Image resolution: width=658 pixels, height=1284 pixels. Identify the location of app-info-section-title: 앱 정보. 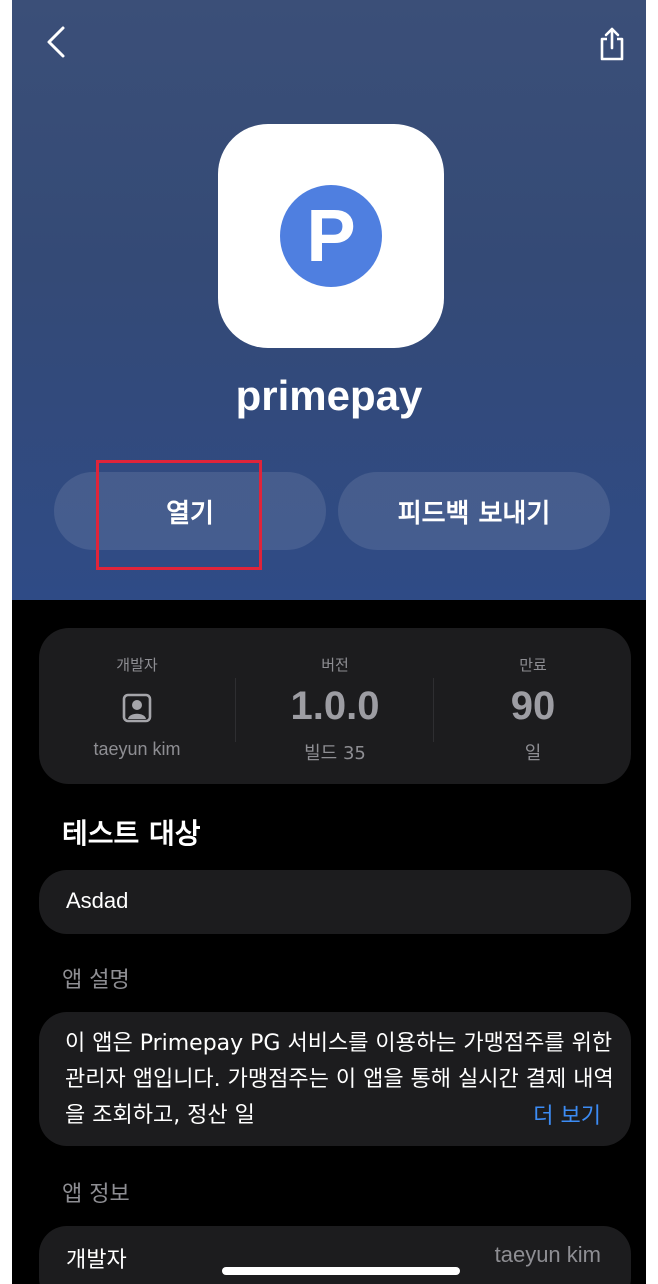
(96, 1194).